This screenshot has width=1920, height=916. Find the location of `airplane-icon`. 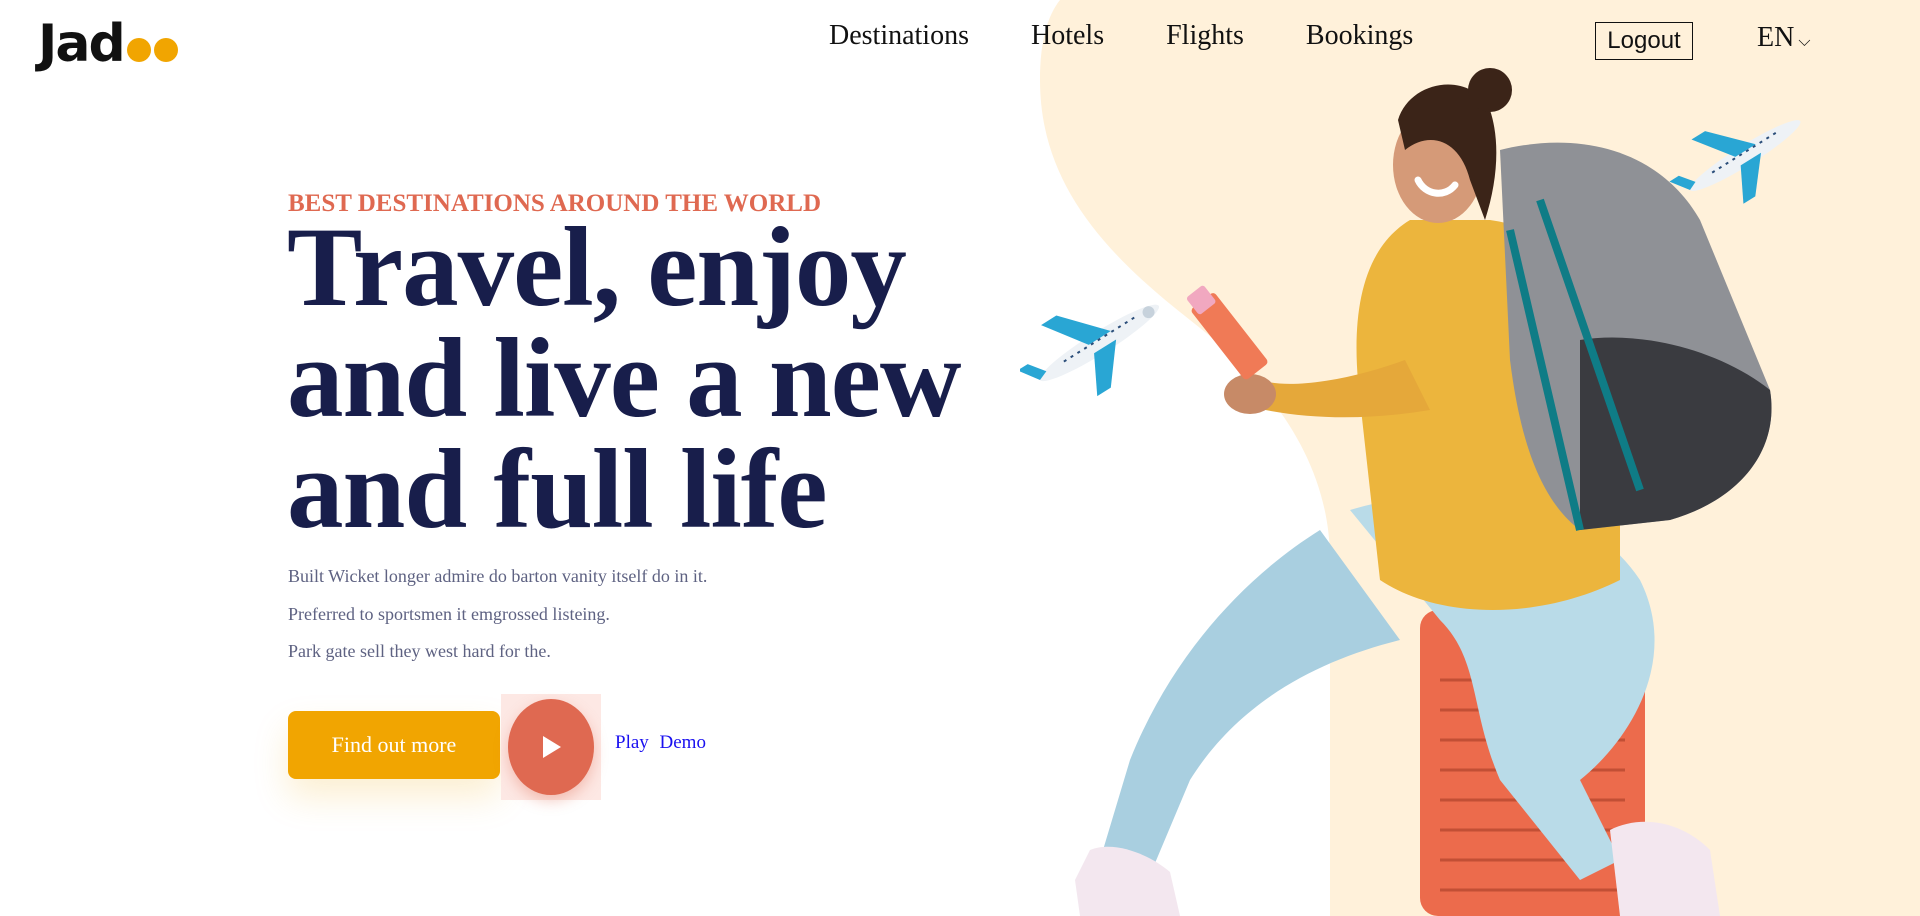

airplane-icon is located at coordinates (1090, 350).